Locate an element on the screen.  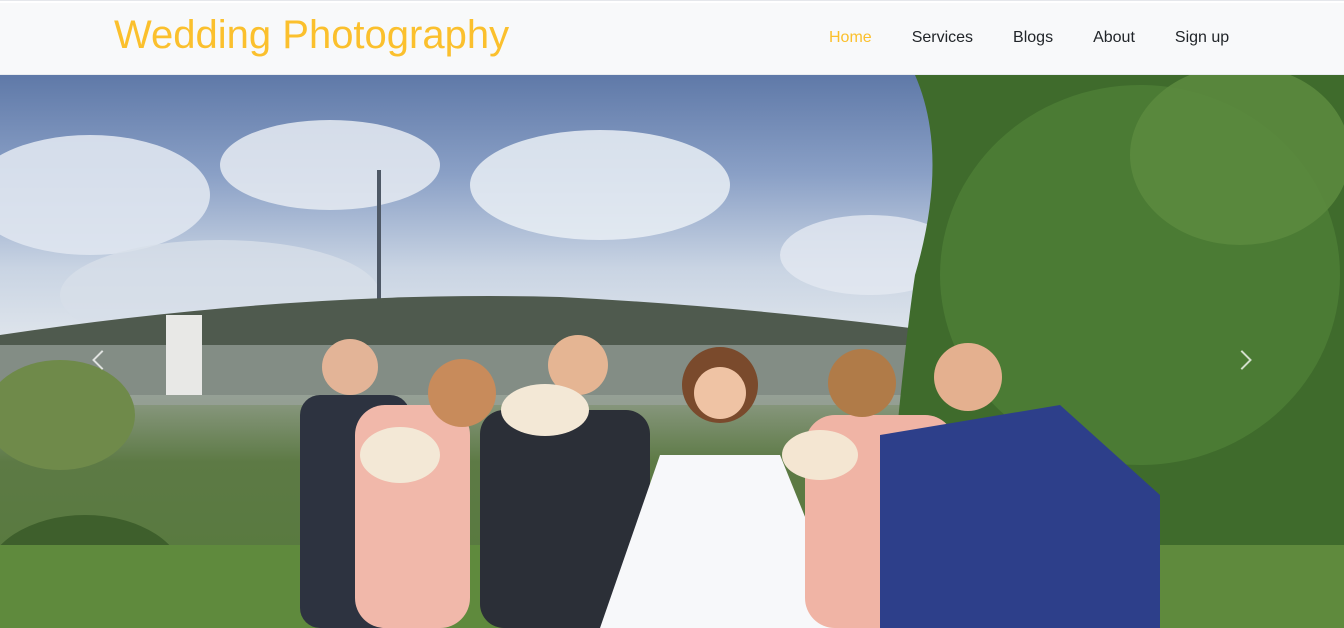
carousel-prev-button is located at coordinates (102, 360).